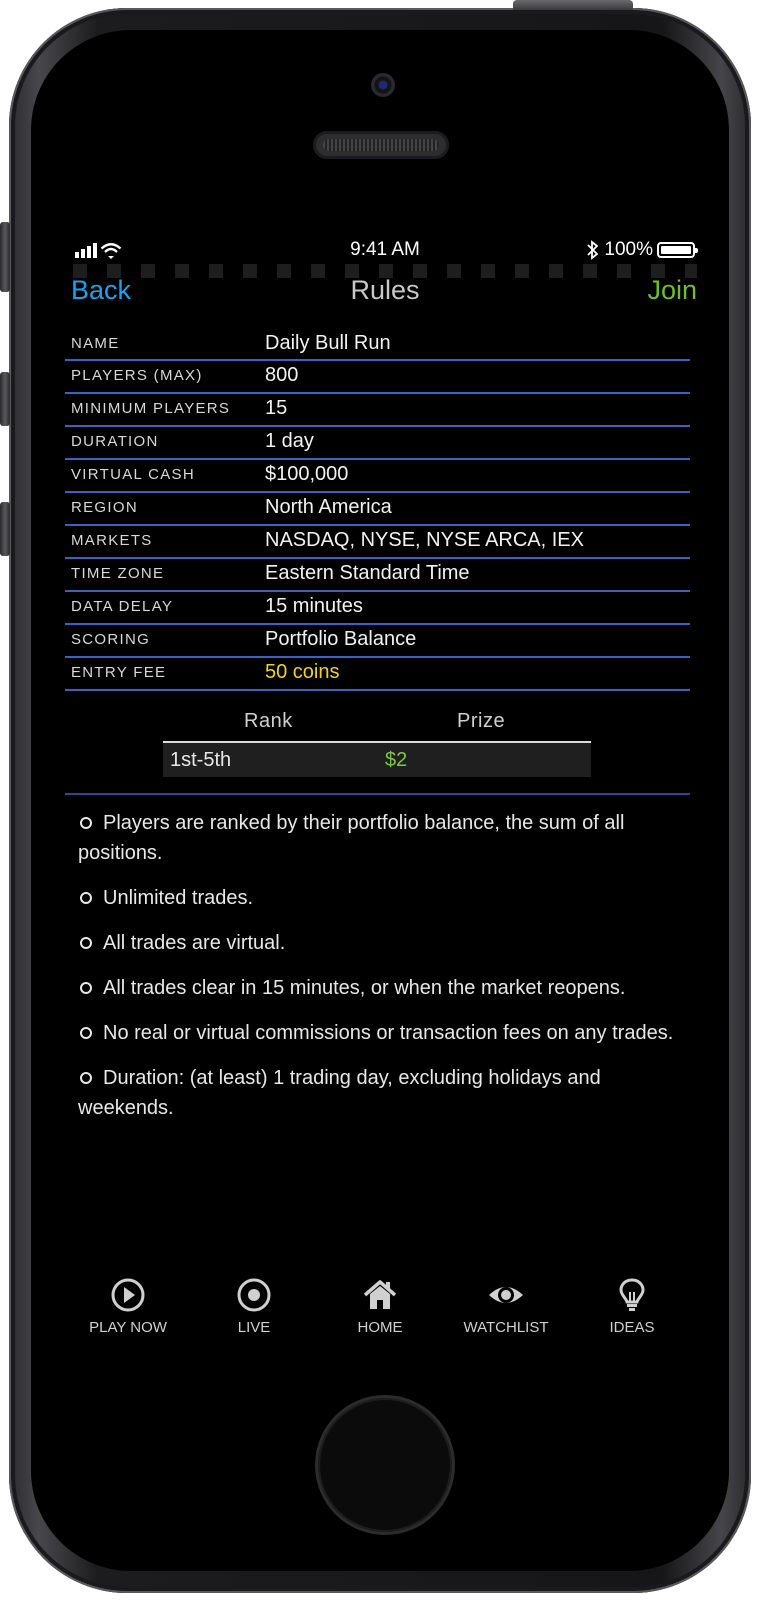 This screenshot has width=763, height=1602. I want to click on rule-row-scoring: SCORING Portfolio Balance, so click(377, 641).